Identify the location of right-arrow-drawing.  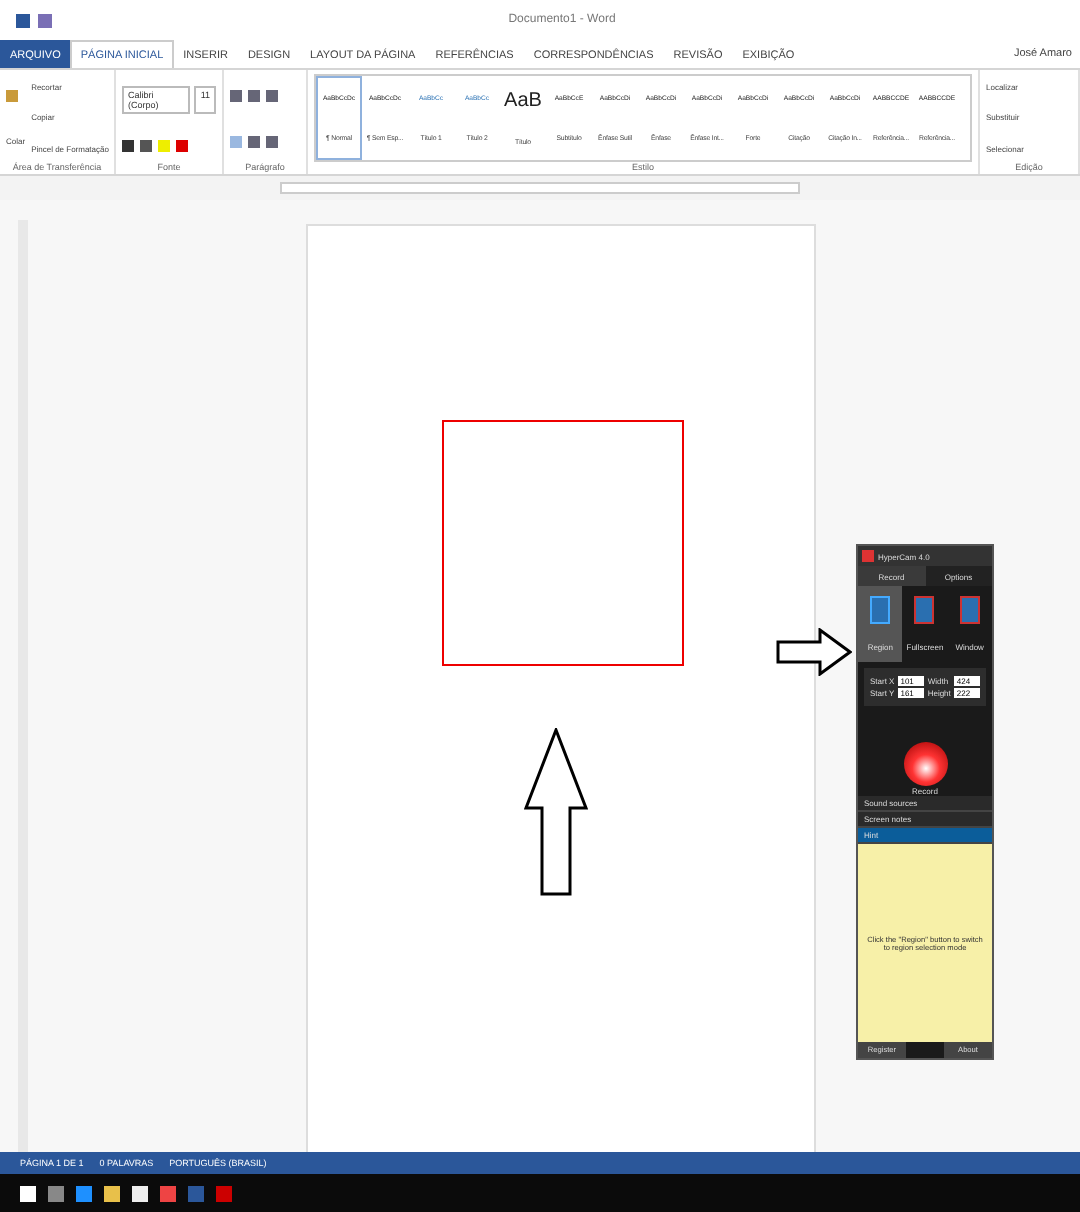
(814, 652).